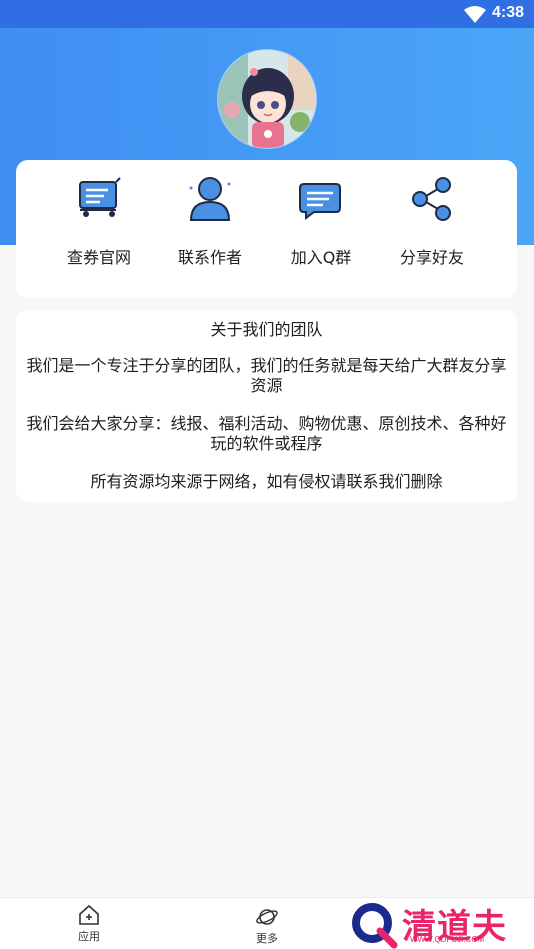 This screenshot has height=949, width=534. What do you see at coordinates (431, 199) in the screenshot?
I see `share-icon` at bounding box center [431, 199].